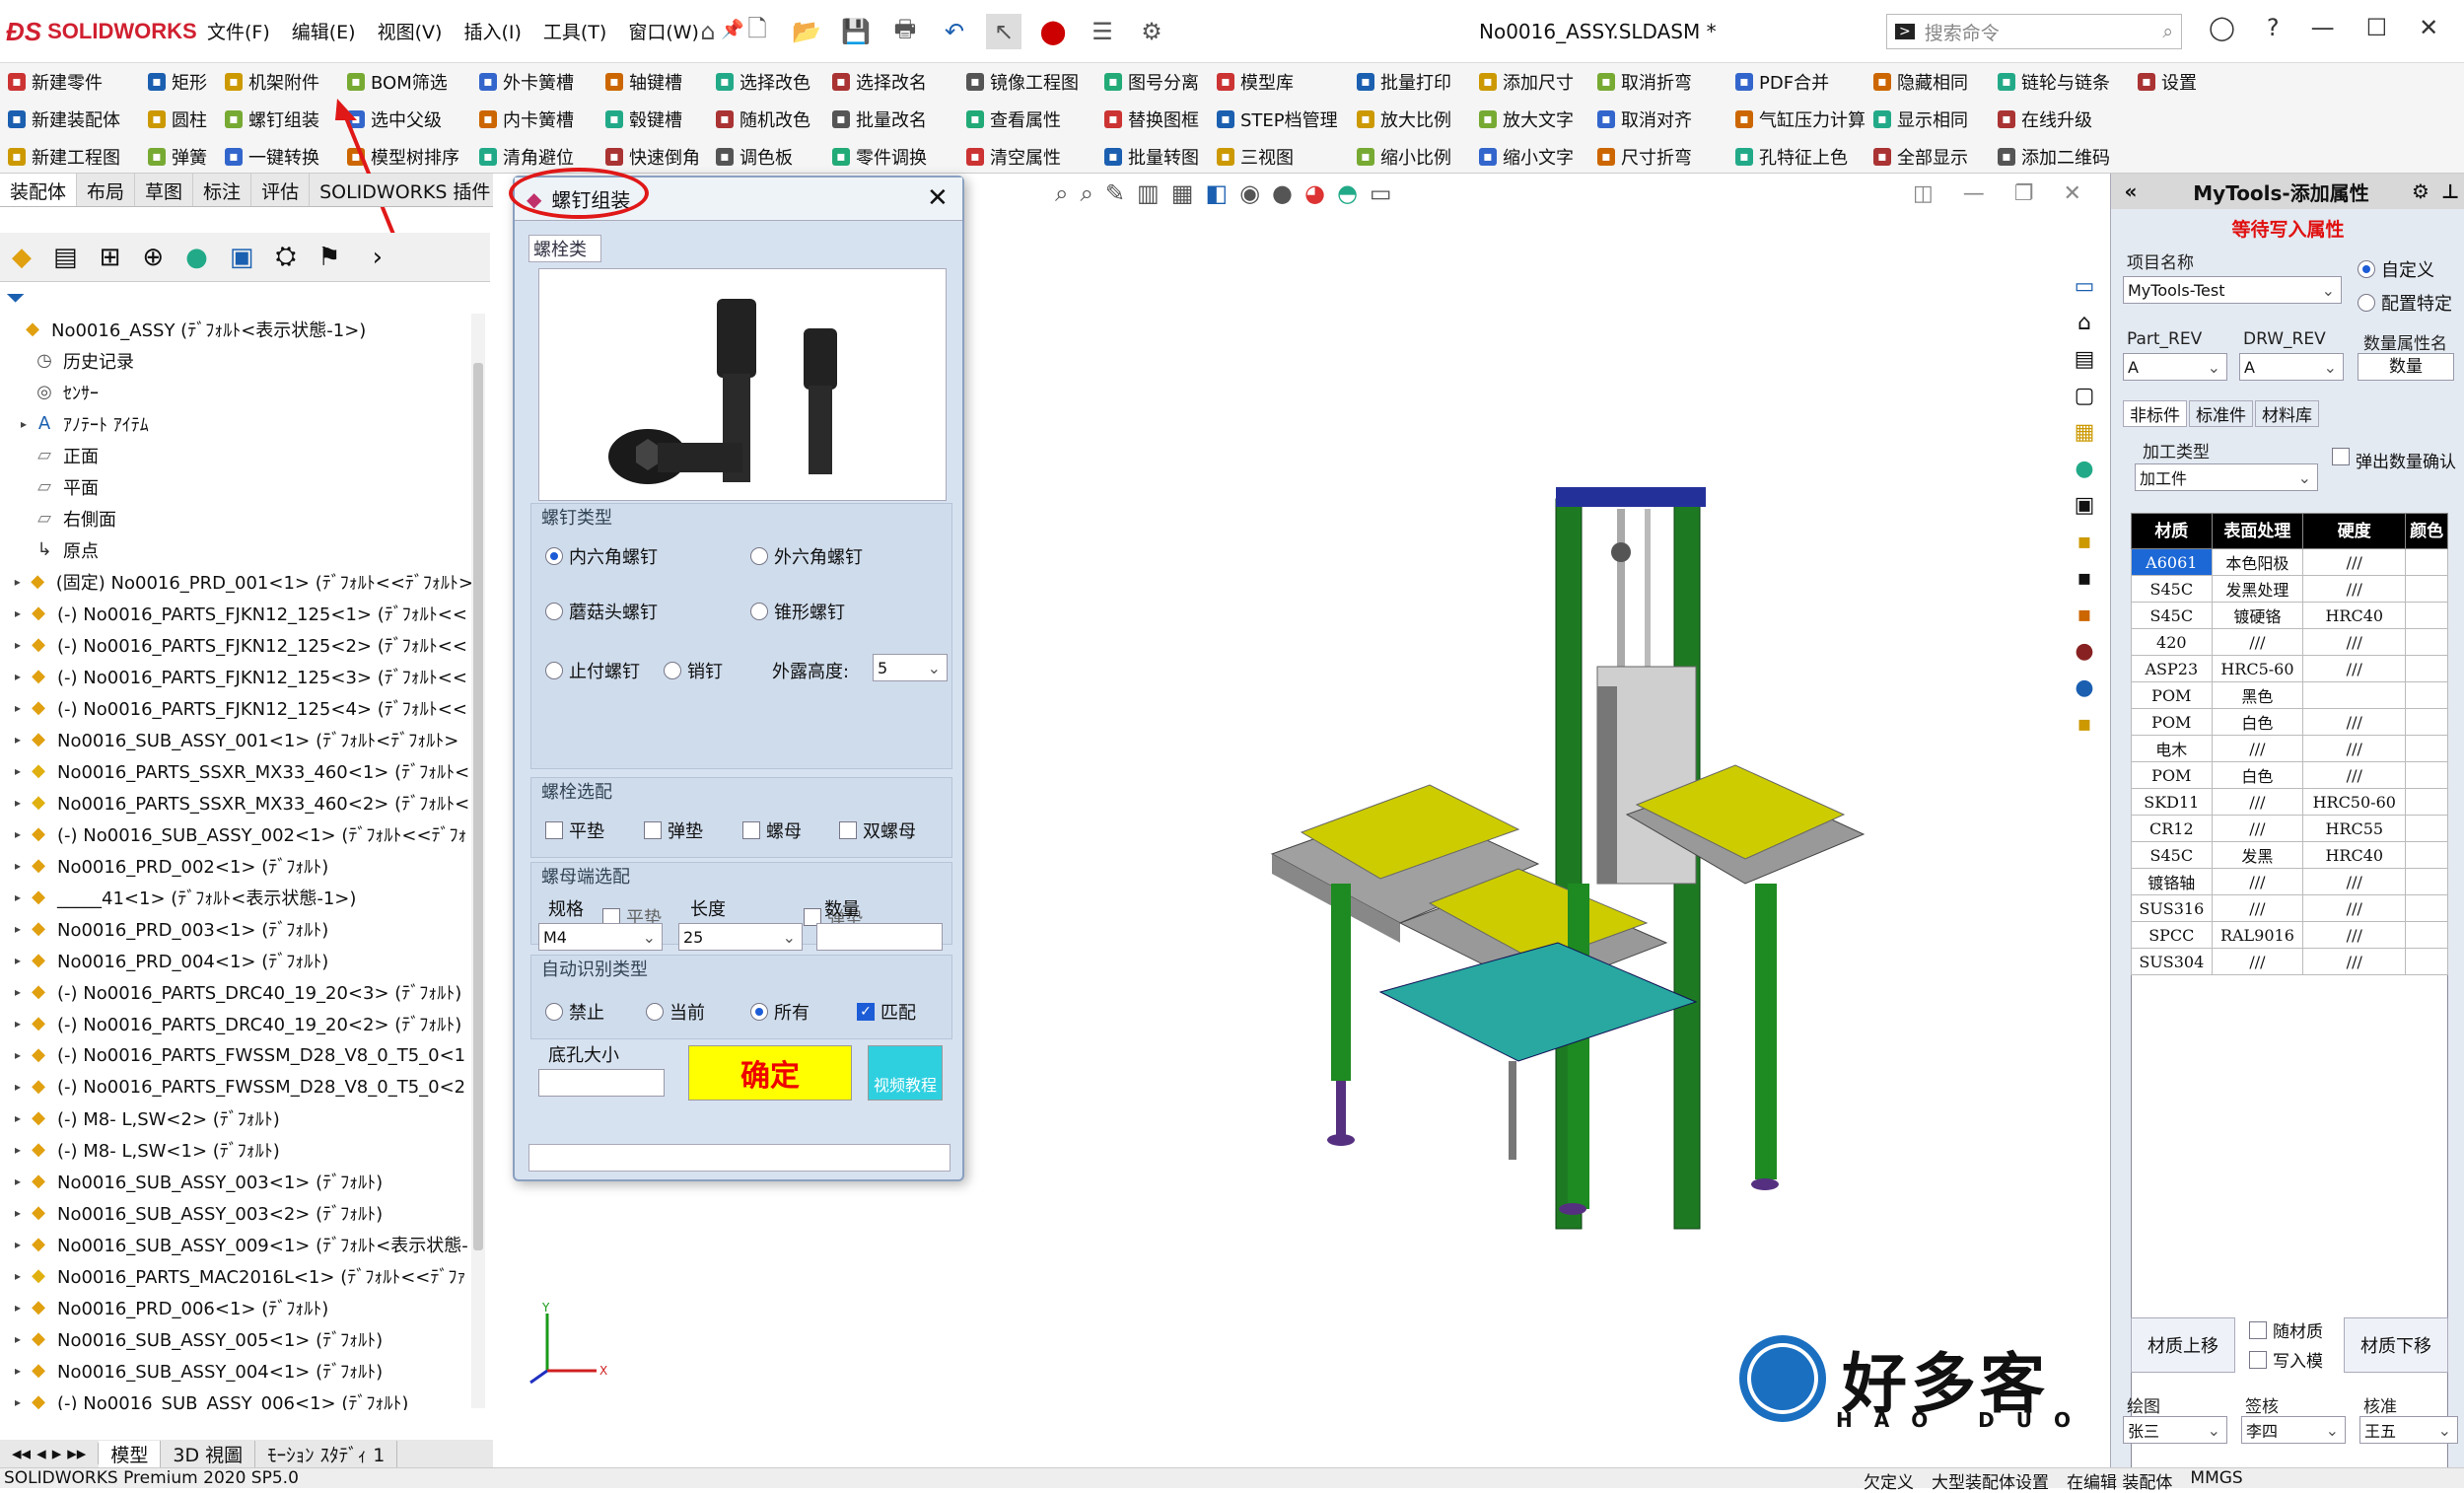  Describe the element at coordinates (763, 82) in the screenshot. I see `ribbon-command: ▪ 选择改色` at that location.